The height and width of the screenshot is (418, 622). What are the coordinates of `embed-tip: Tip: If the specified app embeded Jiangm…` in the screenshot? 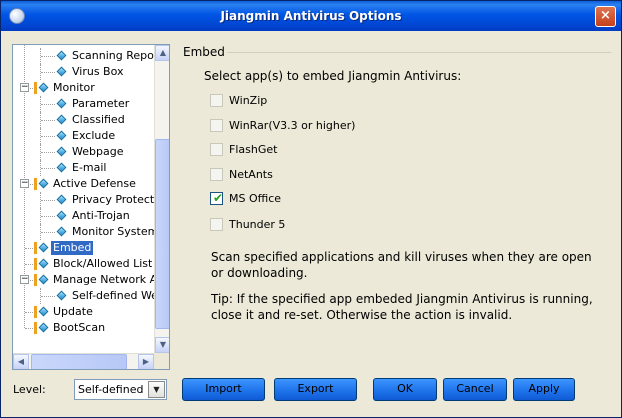 It's located at (402, 307).